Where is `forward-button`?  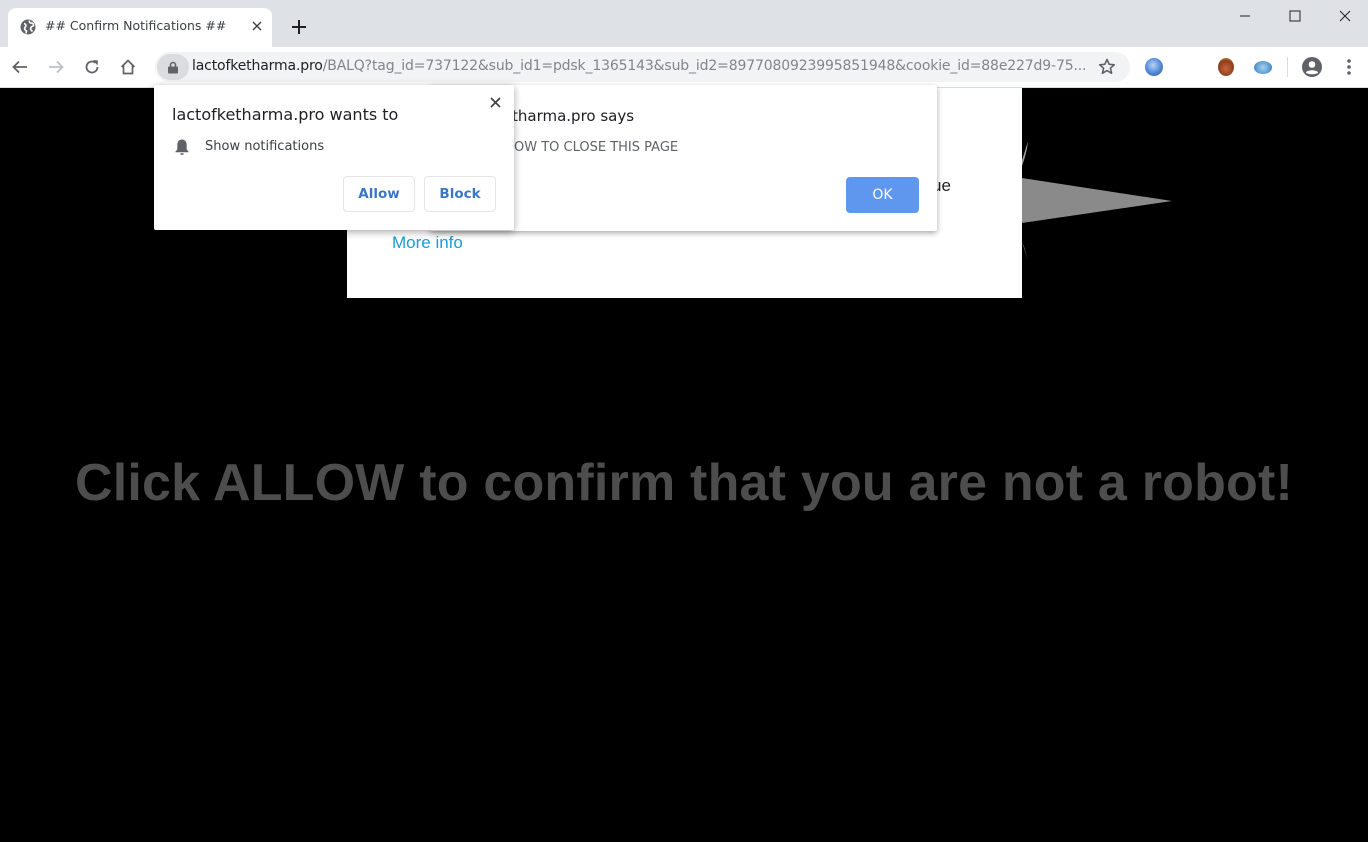 forward-button is located at coordinates (56, 67).